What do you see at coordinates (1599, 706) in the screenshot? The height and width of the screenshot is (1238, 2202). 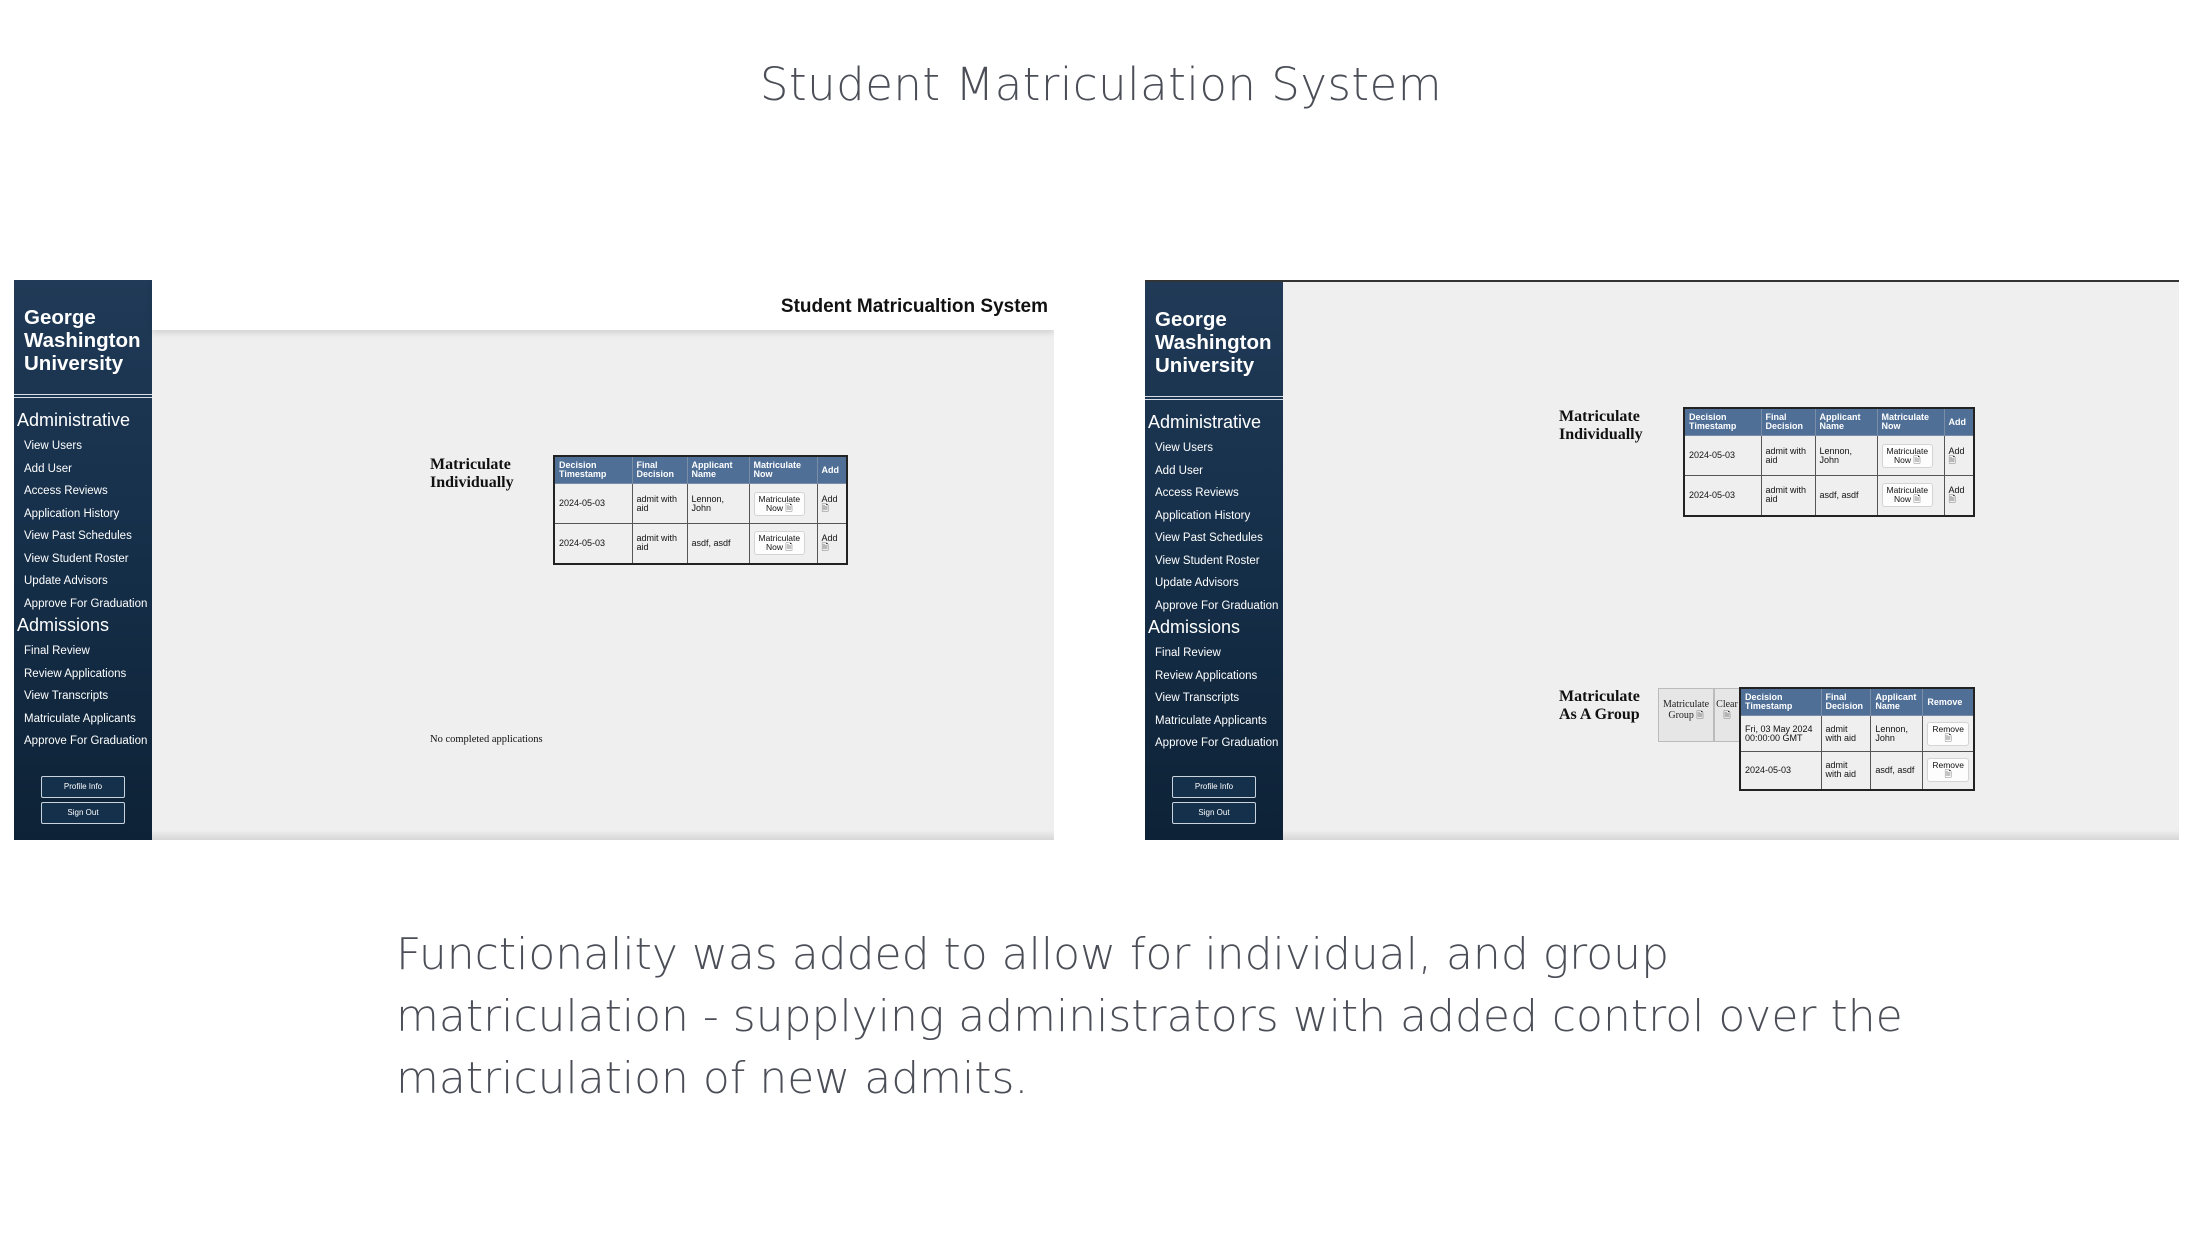 I see `matriculate-group-heading: Matriculate As A Group` at bounding box center [1599, 706].